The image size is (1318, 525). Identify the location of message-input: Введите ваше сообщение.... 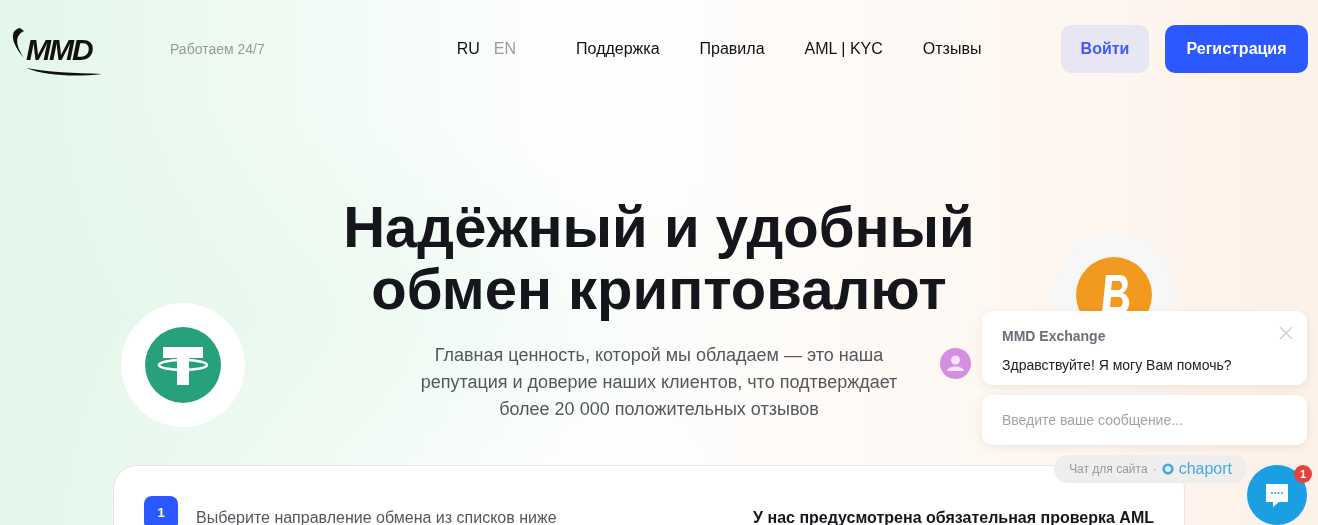
(1144, 420).